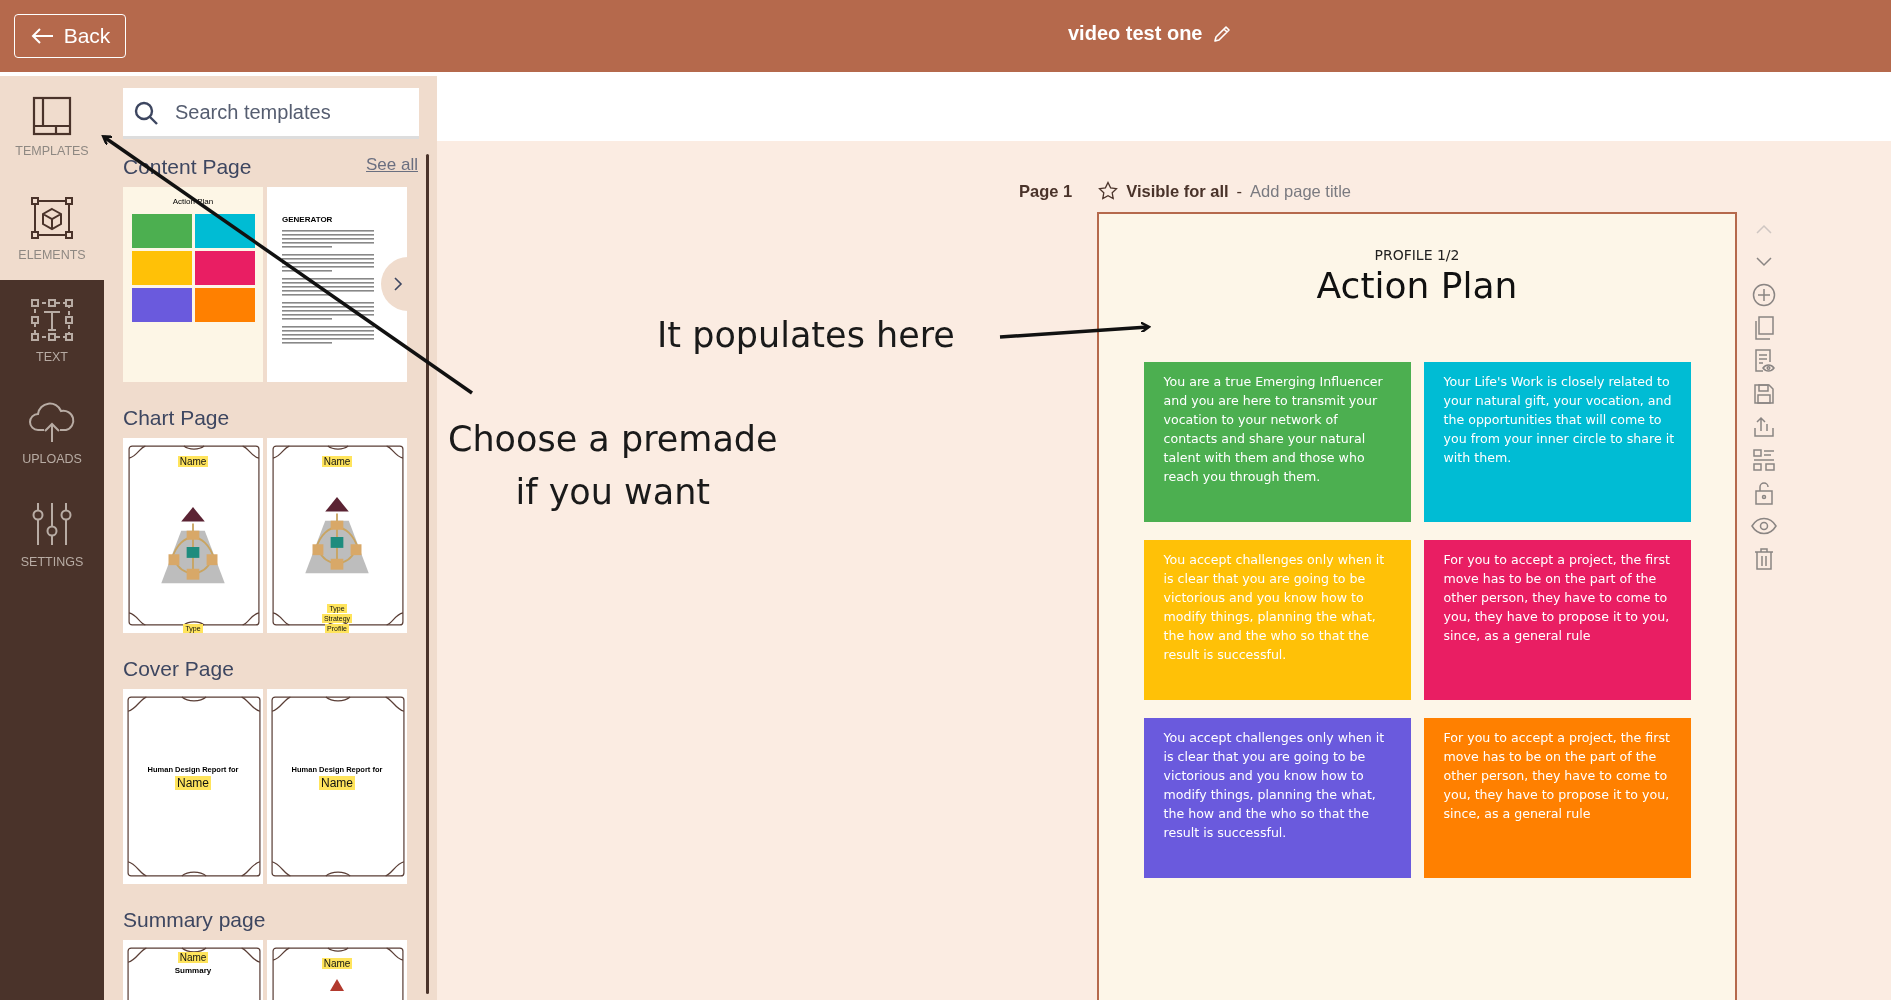 This screenshot has height=1000, width=1891. What do you see at coordinates (1277, 442) in the screenshot?
I see `text-card: You are a true Emerging Influencer and you are here to transmit your vocation to your network of contacts and share your natural talent with them and those who reach you through them.` at bounding box center [1277, 442].